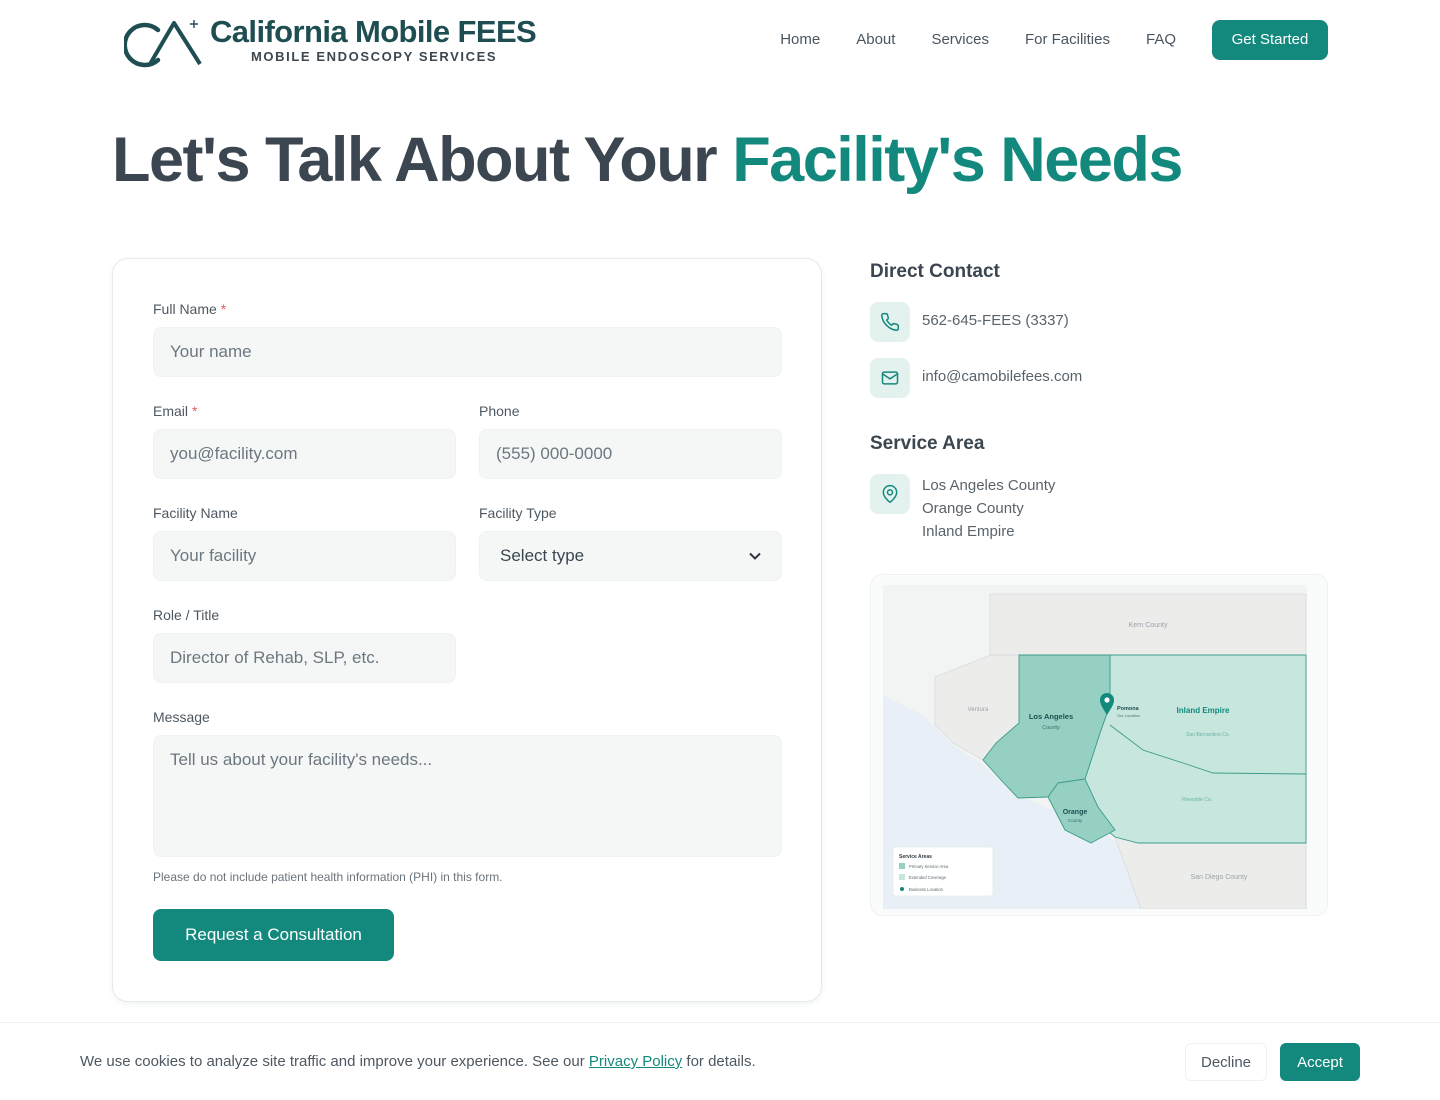  I want to click on phone-icon, so click(890, 322).